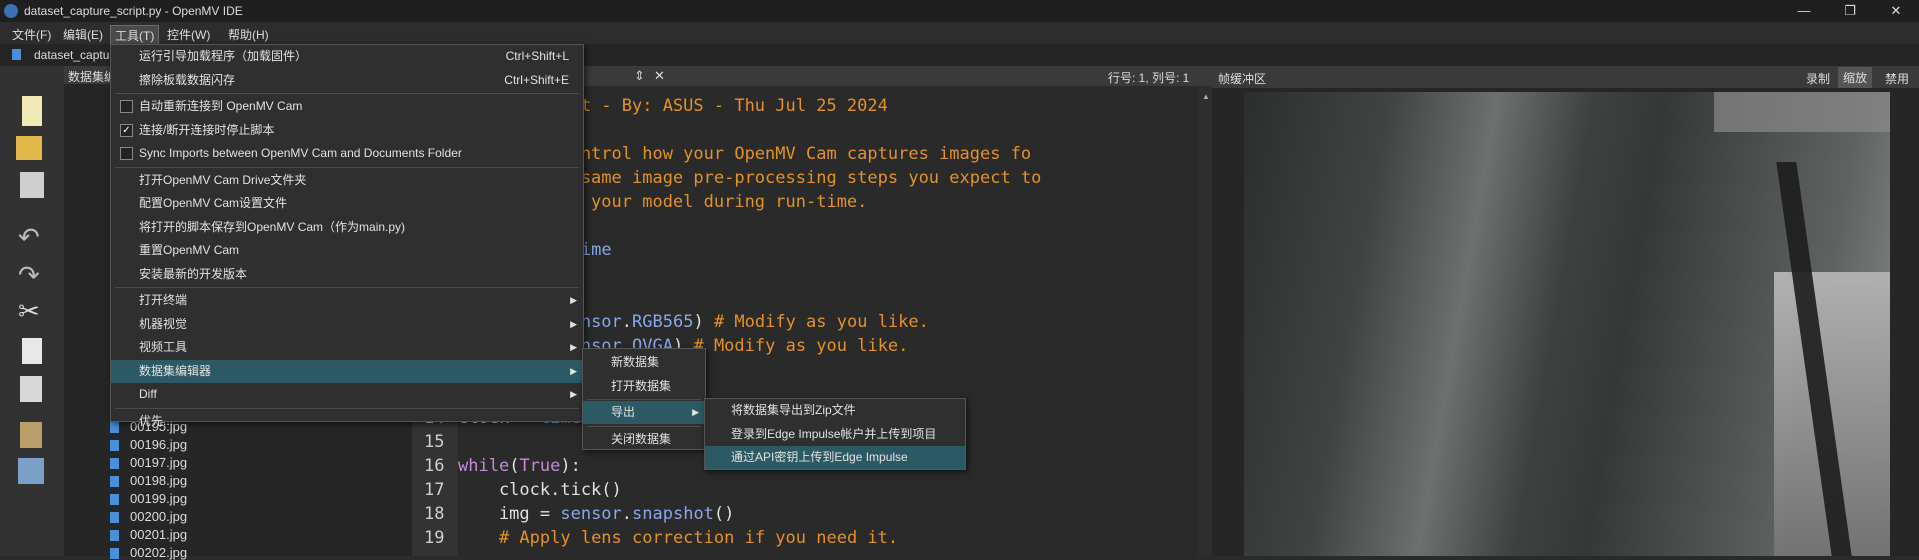 The image size is (1919, 560). I want to click on export-menu-item: 登录到Edge Impulse帐户并上传到项目, so click(835, 434).